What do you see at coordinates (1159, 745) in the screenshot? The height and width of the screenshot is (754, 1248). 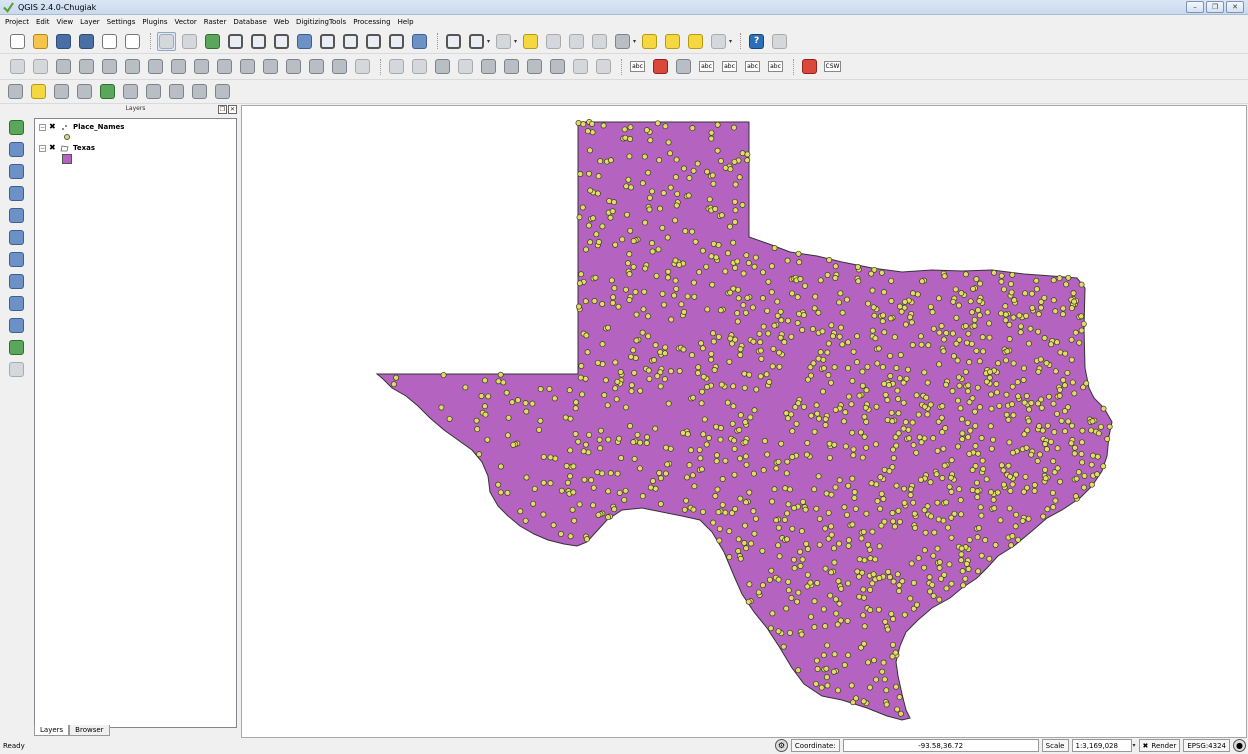 I see `render-checkbox: ✖ Render` at bounding box center [1159, 745].